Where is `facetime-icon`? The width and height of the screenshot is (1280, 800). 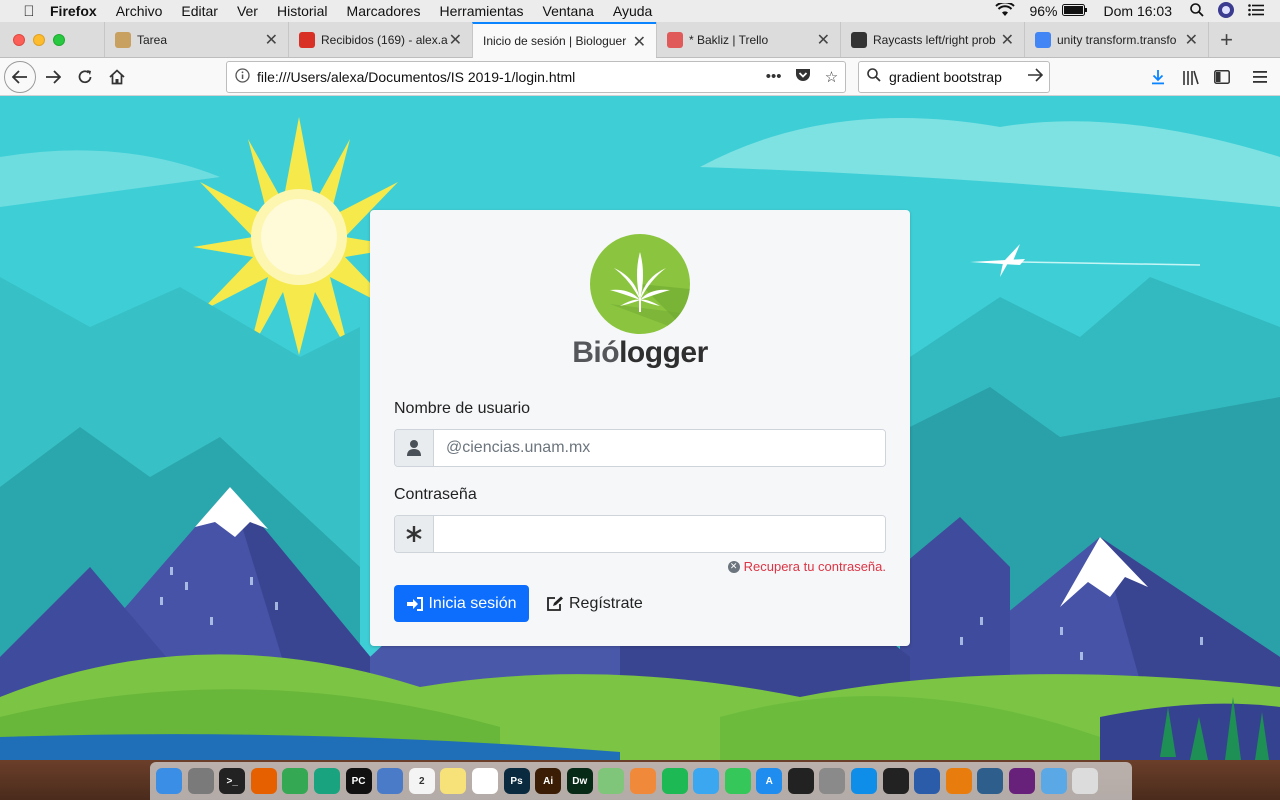 facetime-icon is located at coordinates (737, 781).